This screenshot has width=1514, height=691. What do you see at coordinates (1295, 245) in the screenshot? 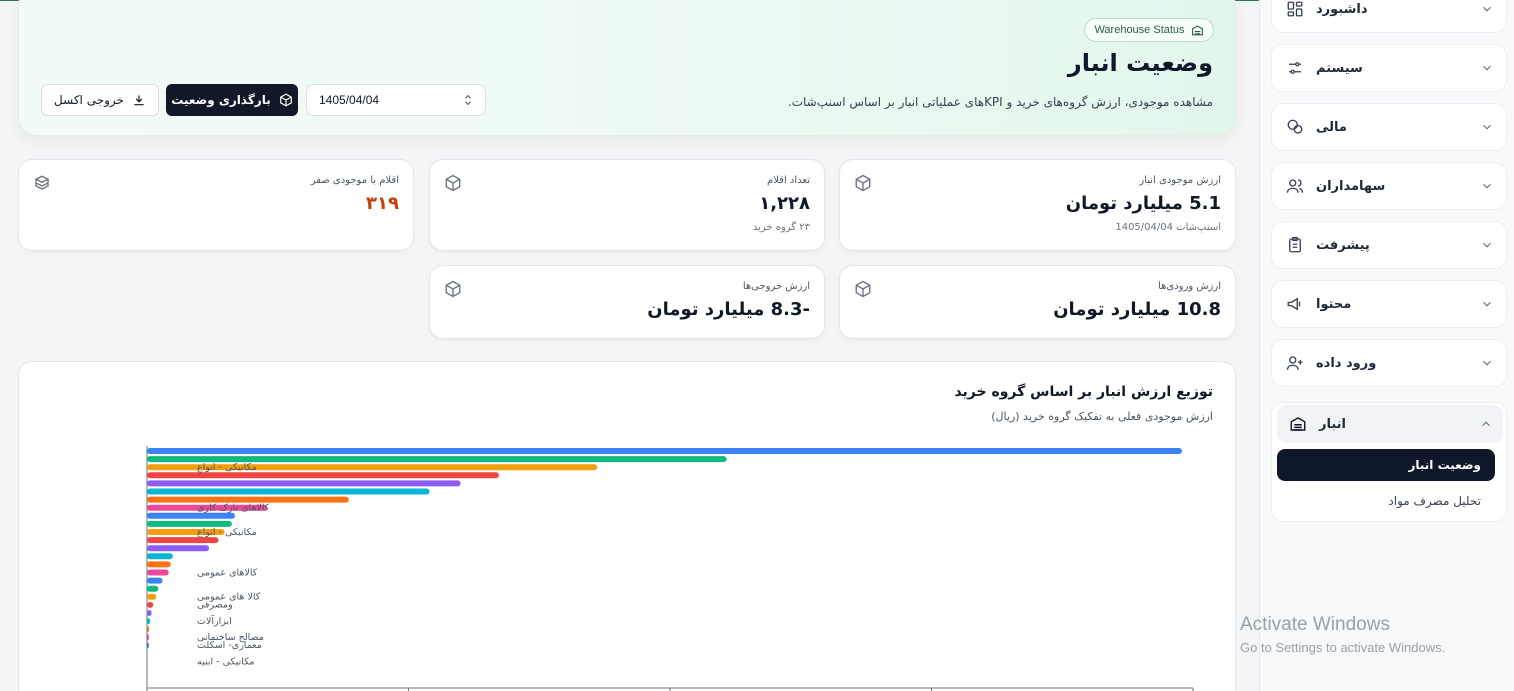
I see `clipboard-icon` at bounding box center [1295, 245].